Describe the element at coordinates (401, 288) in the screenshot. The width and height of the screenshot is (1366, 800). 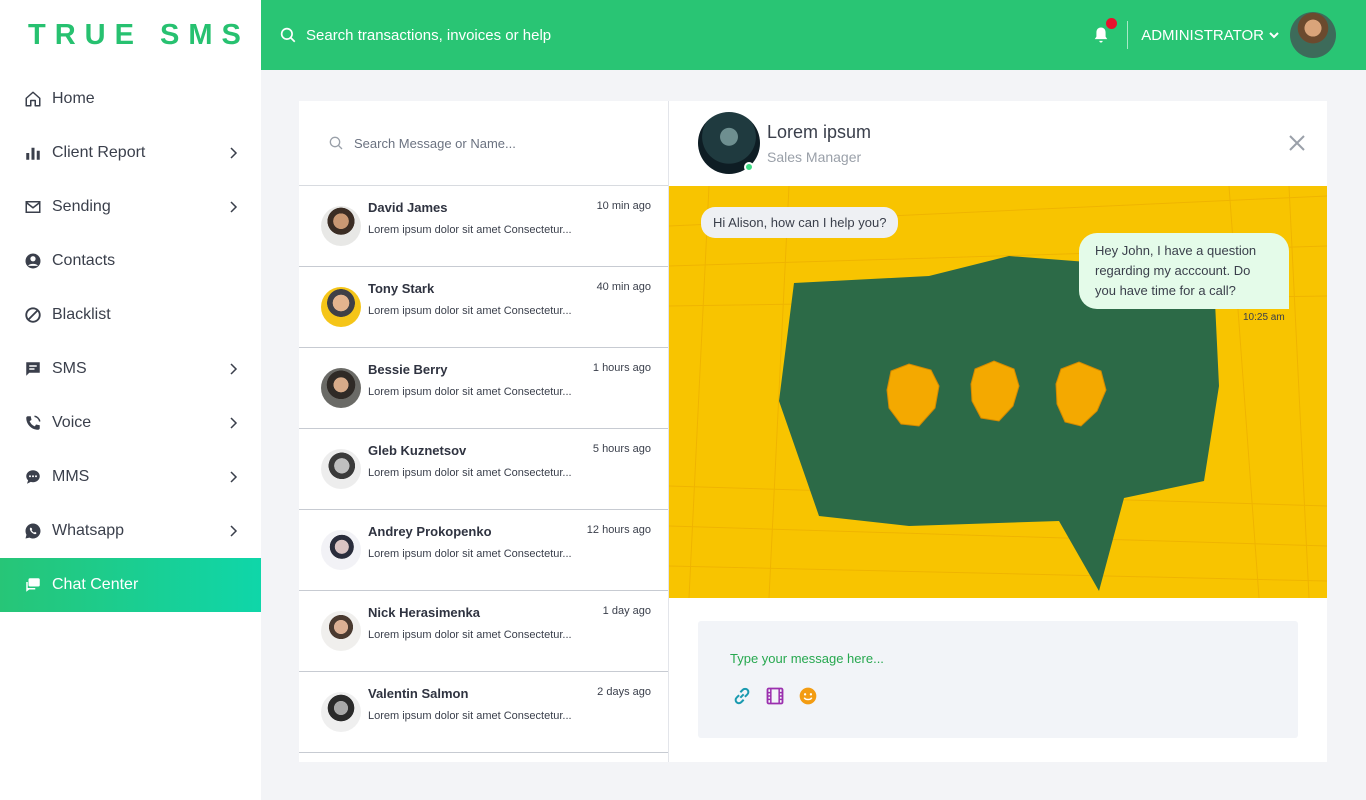
I see `contact-name: Tony Stark` at that location.